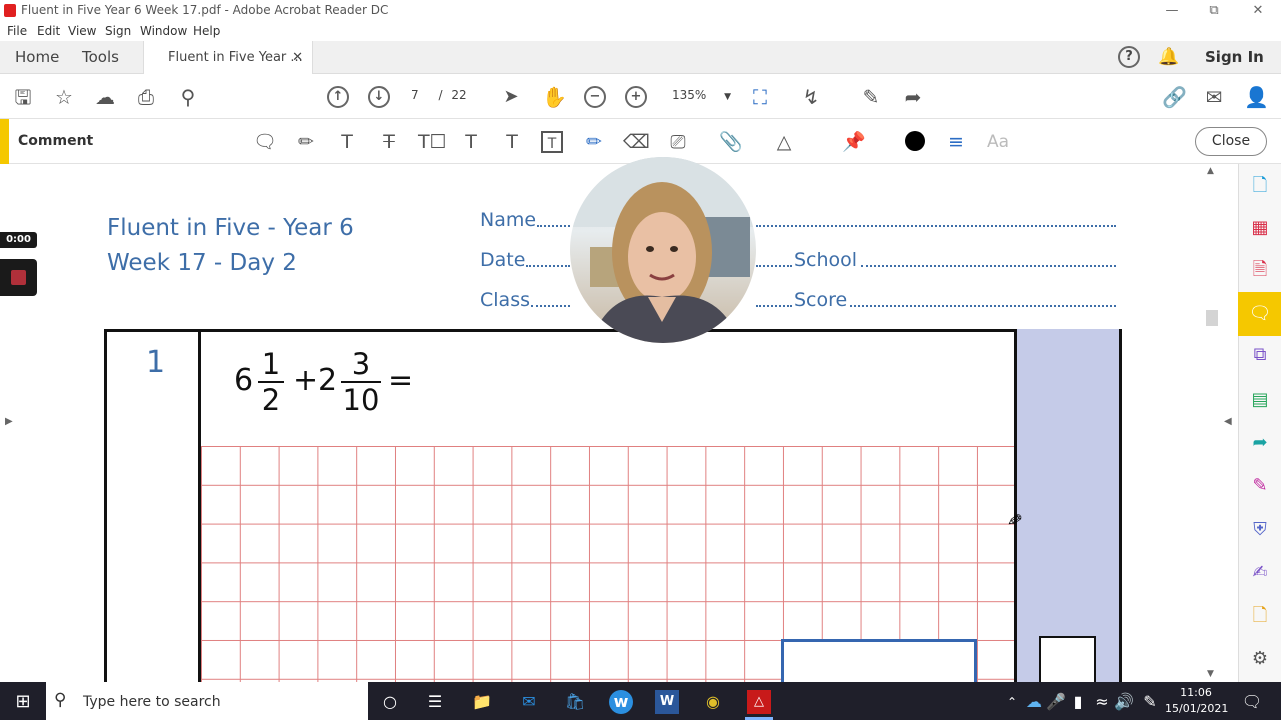  I want to click on bookmark-star-icon: ☆, so click(64, 97).